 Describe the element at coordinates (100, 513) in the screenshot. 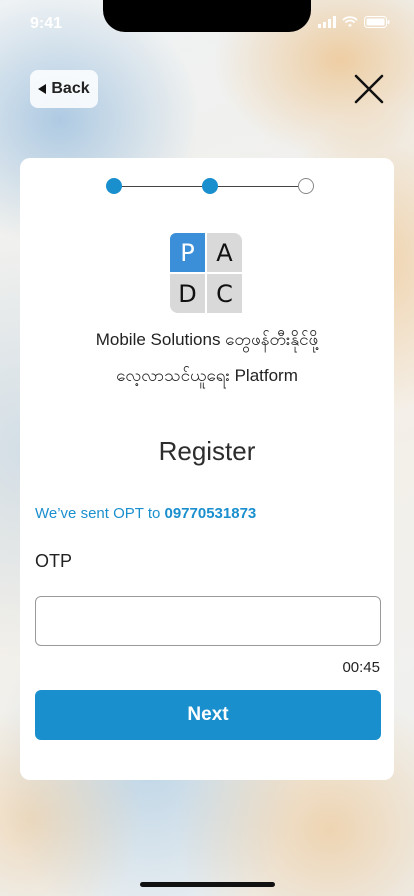

I see `otp-sent-prefix: We’ve sent OPT to` at that location.